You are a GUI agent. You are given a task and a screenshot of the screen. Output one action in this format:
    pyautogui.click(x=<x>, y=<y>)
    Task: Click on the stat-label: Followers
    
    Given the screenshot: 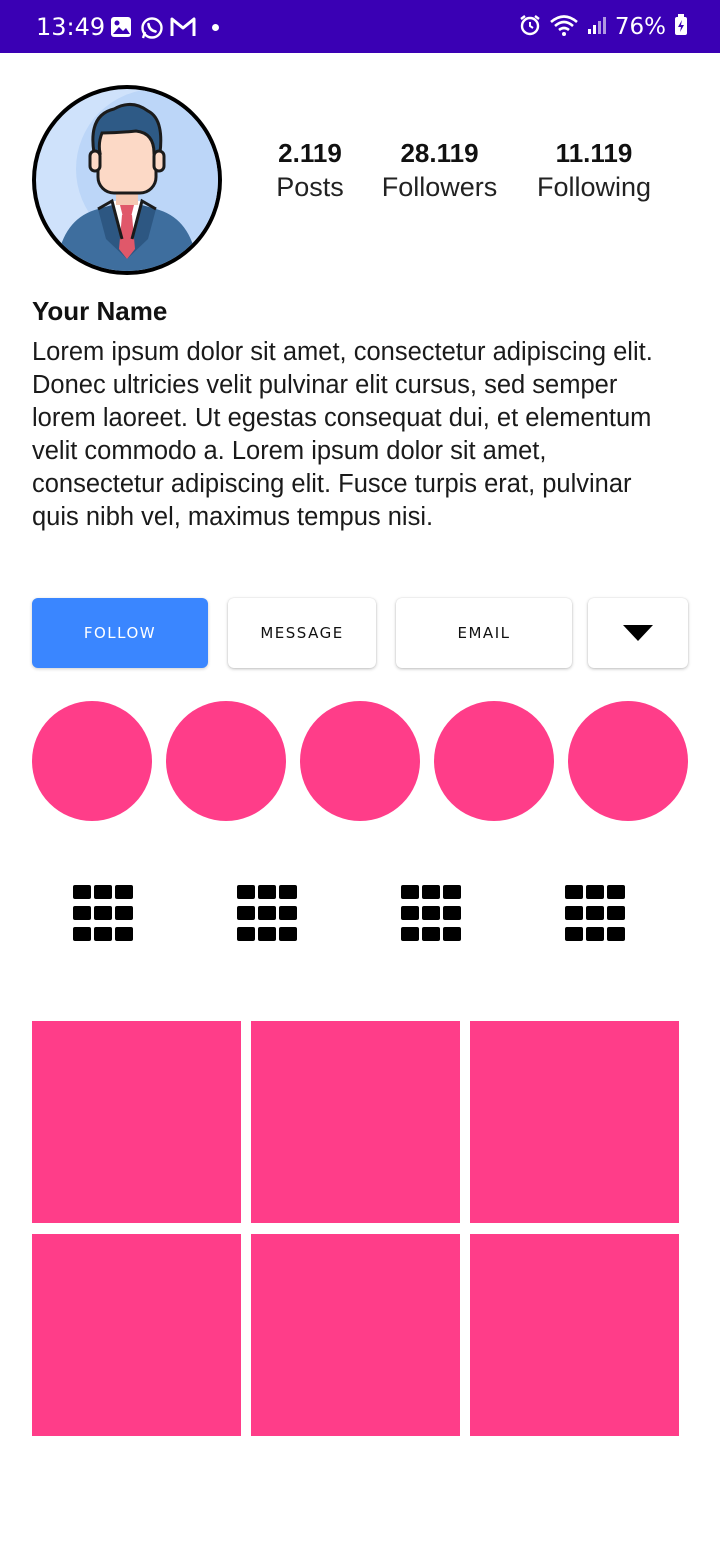 What is the action you would take?
    pyautogui.click(x=439, y=187)
    